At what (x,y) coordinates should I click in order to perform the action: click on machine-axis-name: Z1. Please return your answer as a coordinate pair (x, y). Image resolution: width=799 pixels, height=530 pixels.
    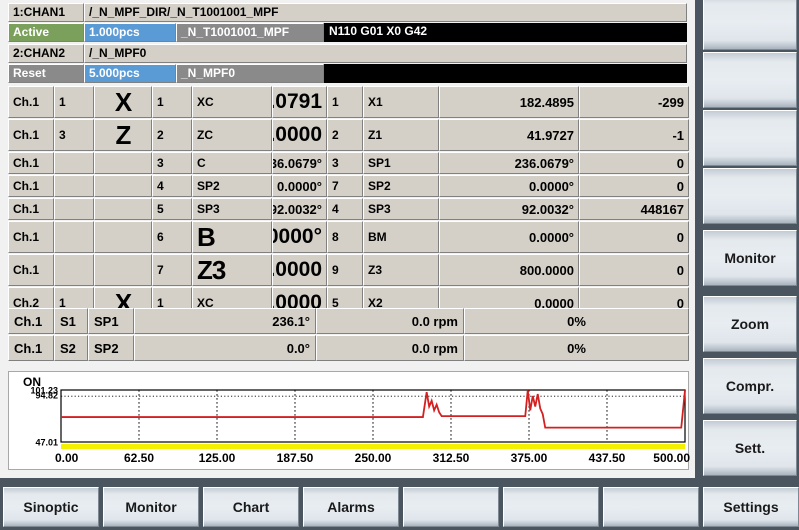
    Looking at the image, I should click on (401, 135).